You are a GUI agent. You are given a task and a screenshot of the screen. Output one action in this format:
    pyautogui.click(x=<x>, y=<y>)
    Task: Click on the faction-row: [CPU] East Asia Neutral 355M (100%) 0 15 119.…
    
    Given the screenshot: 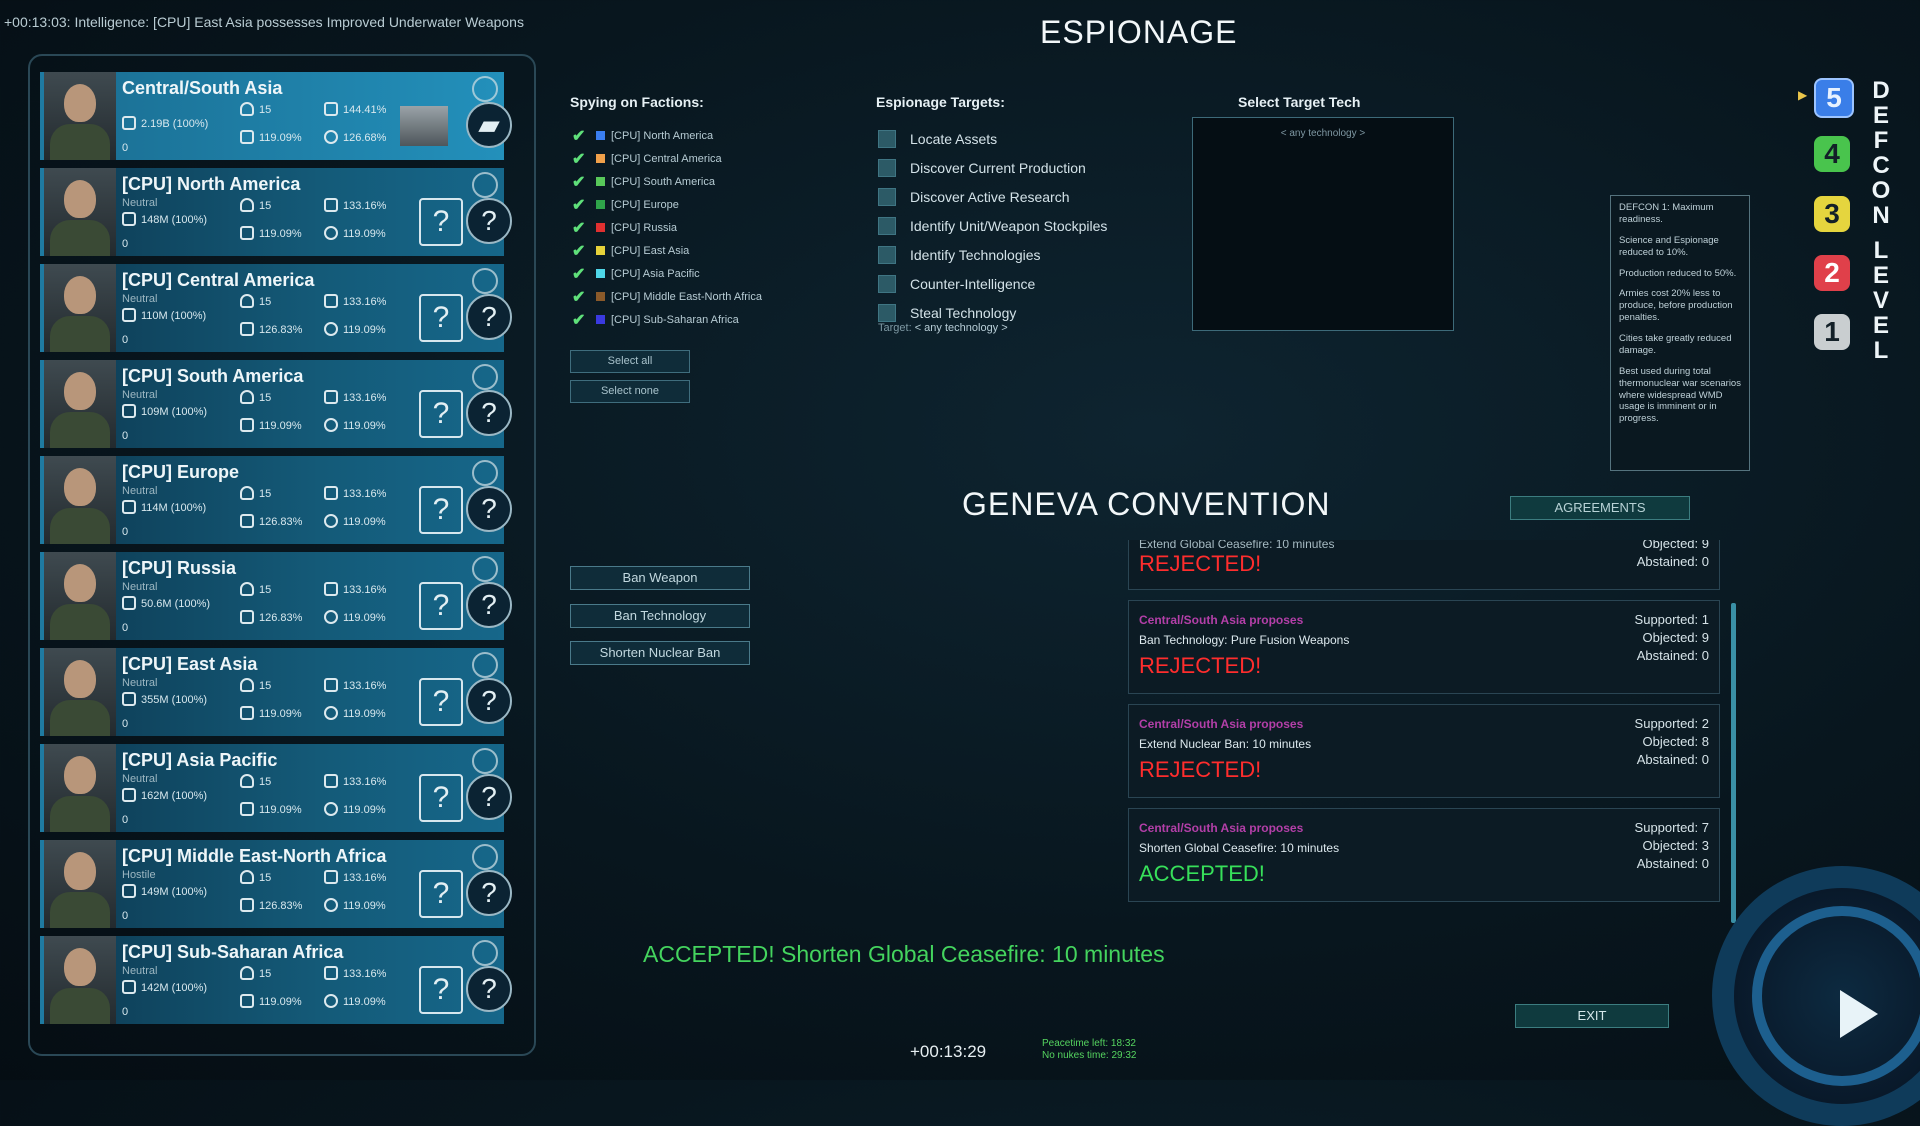 What is the action you would take?
    pyautogui.click(x=276, y=692)
    